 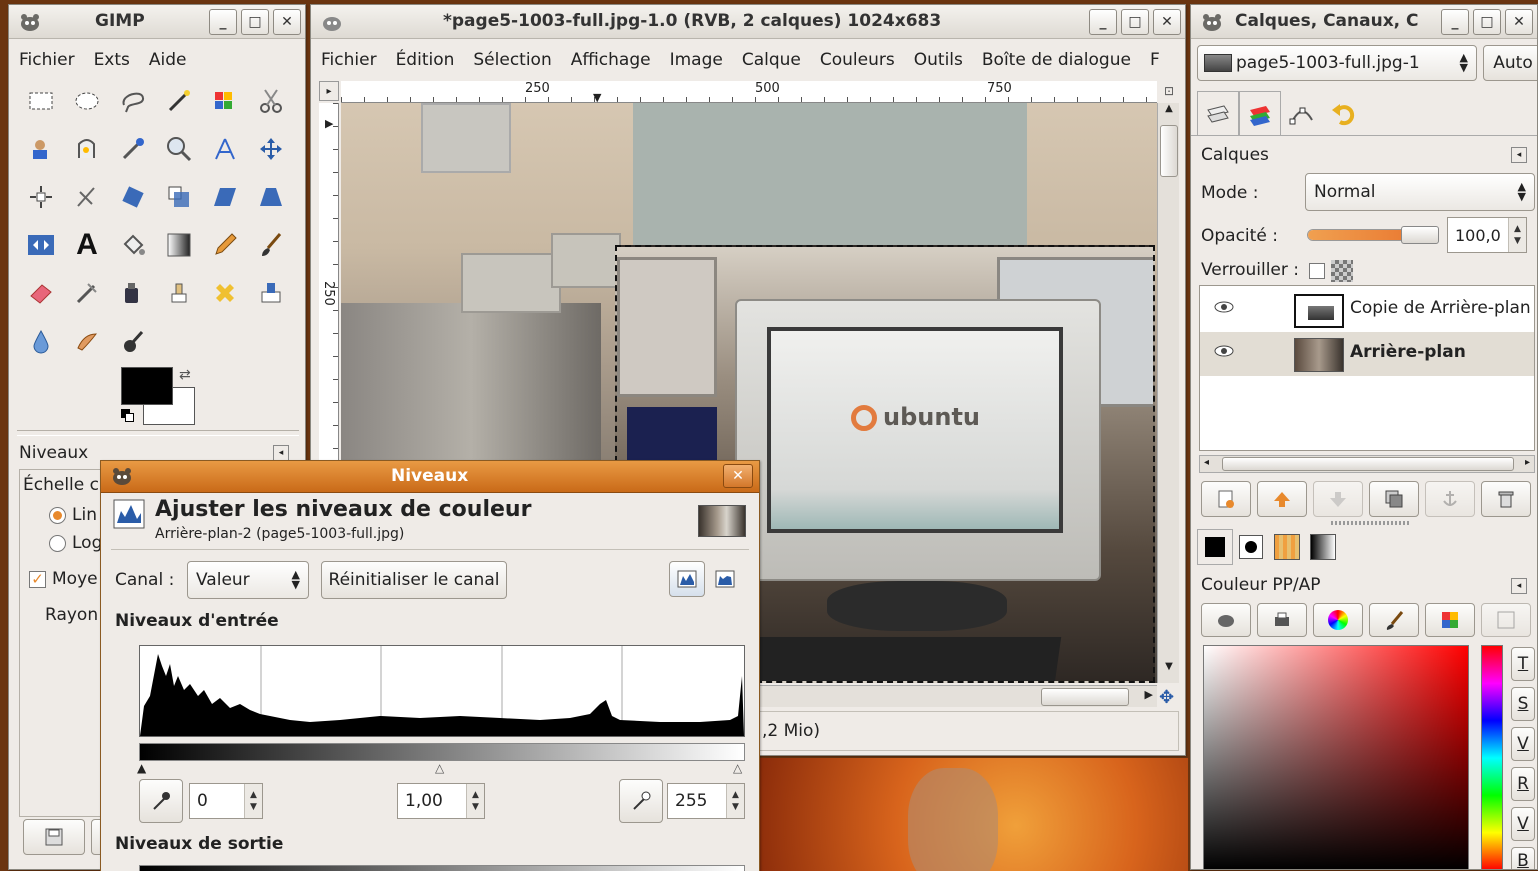 I want to click on zoom-icon, so click(x=179, y=149).